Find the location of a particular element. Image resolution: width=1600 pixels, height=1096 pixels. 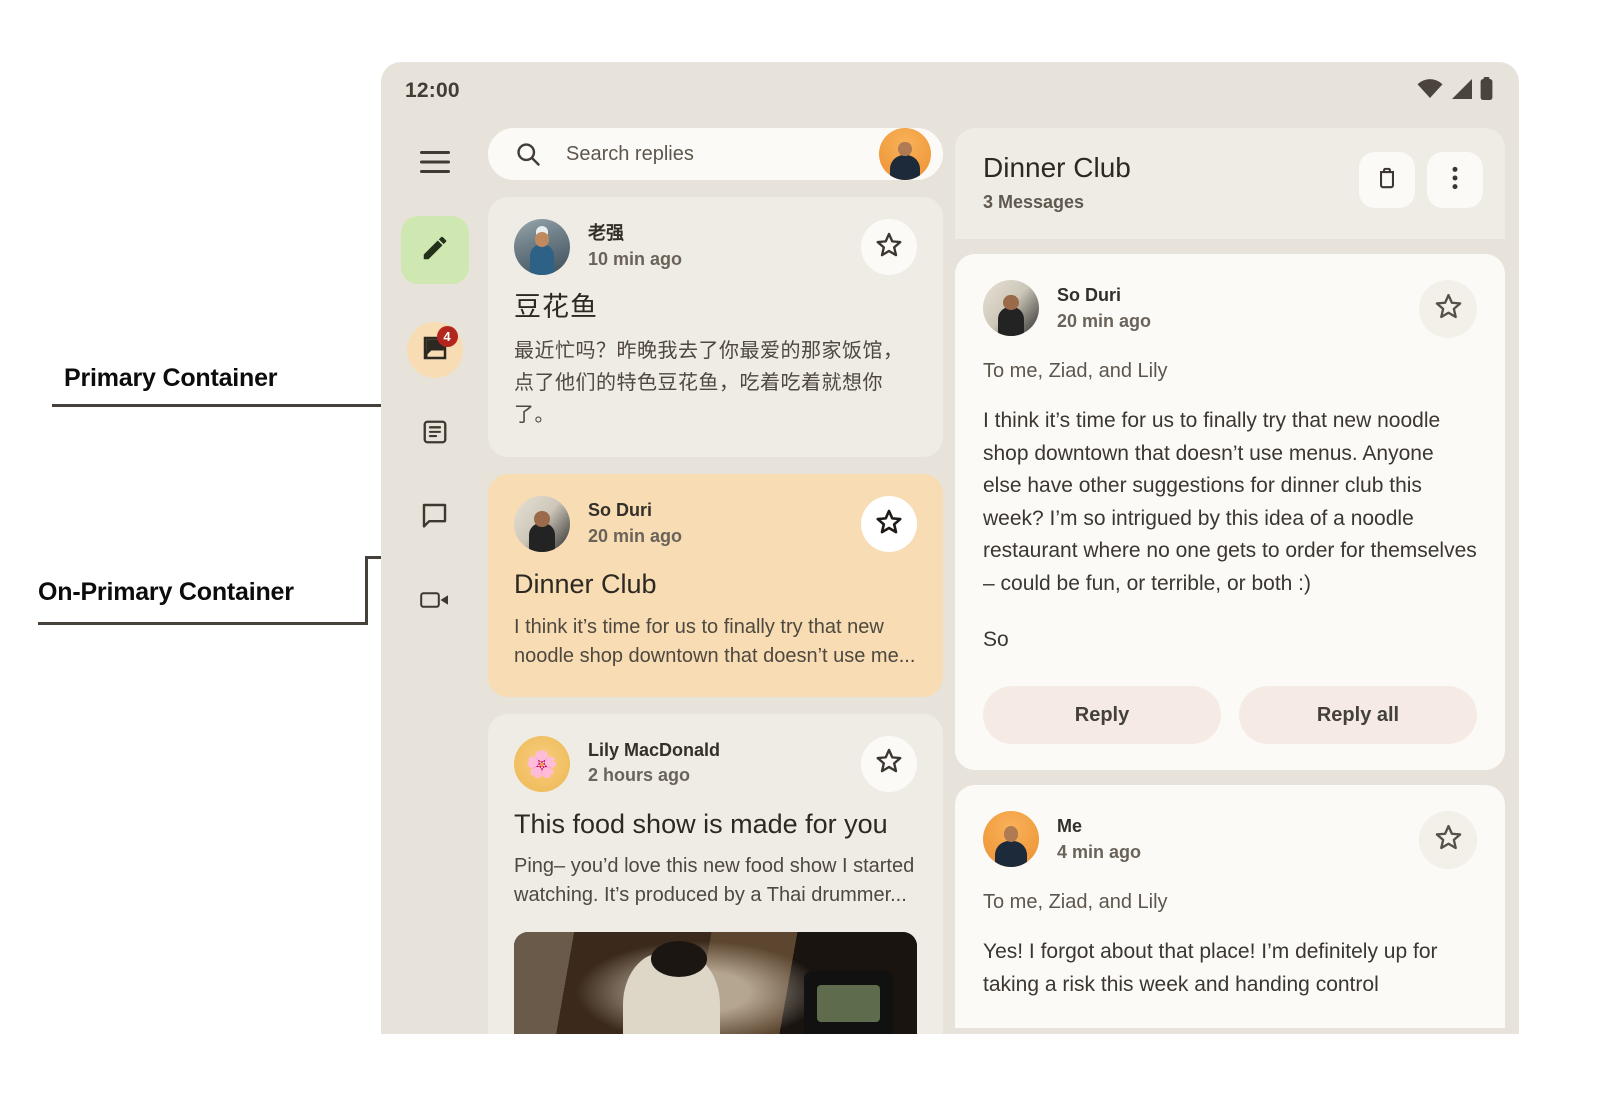

status-bar-icons is located at coordinates (1455, 91).